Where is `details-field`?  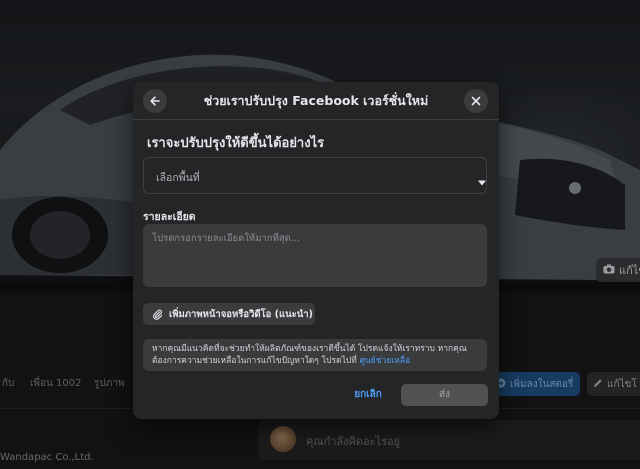 details-field is located at coordinates (315, 255).